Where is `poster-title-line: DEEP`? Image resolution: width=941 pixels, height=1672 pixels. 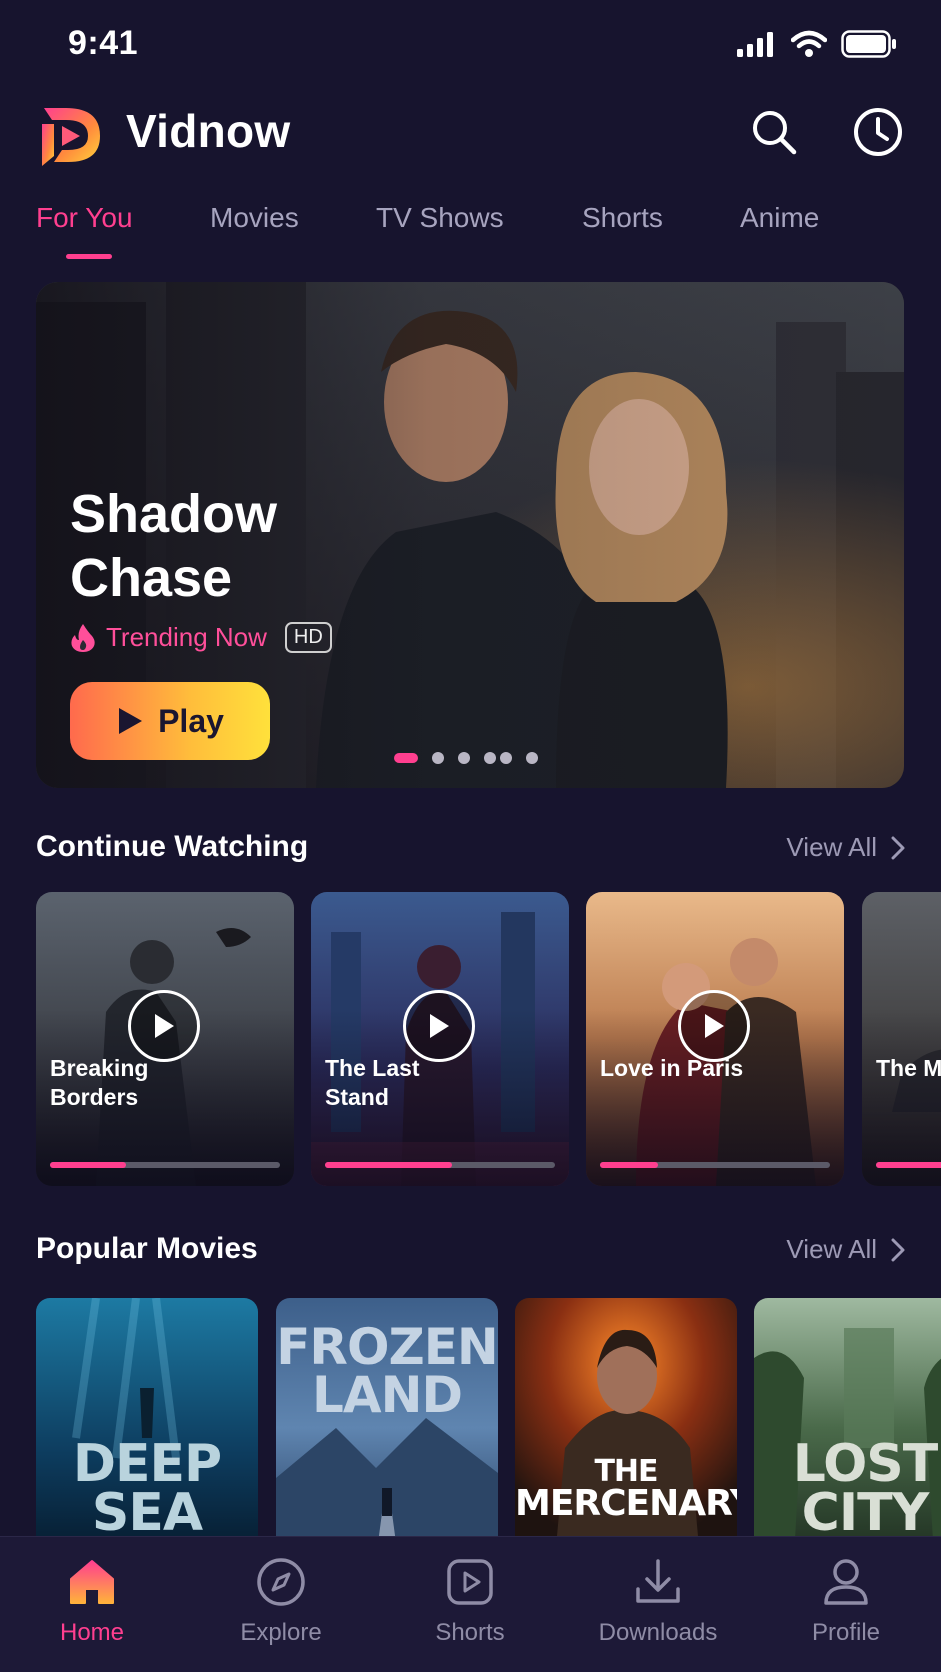
poster-title-line: DEEP is located at coordinates (147, 1464).